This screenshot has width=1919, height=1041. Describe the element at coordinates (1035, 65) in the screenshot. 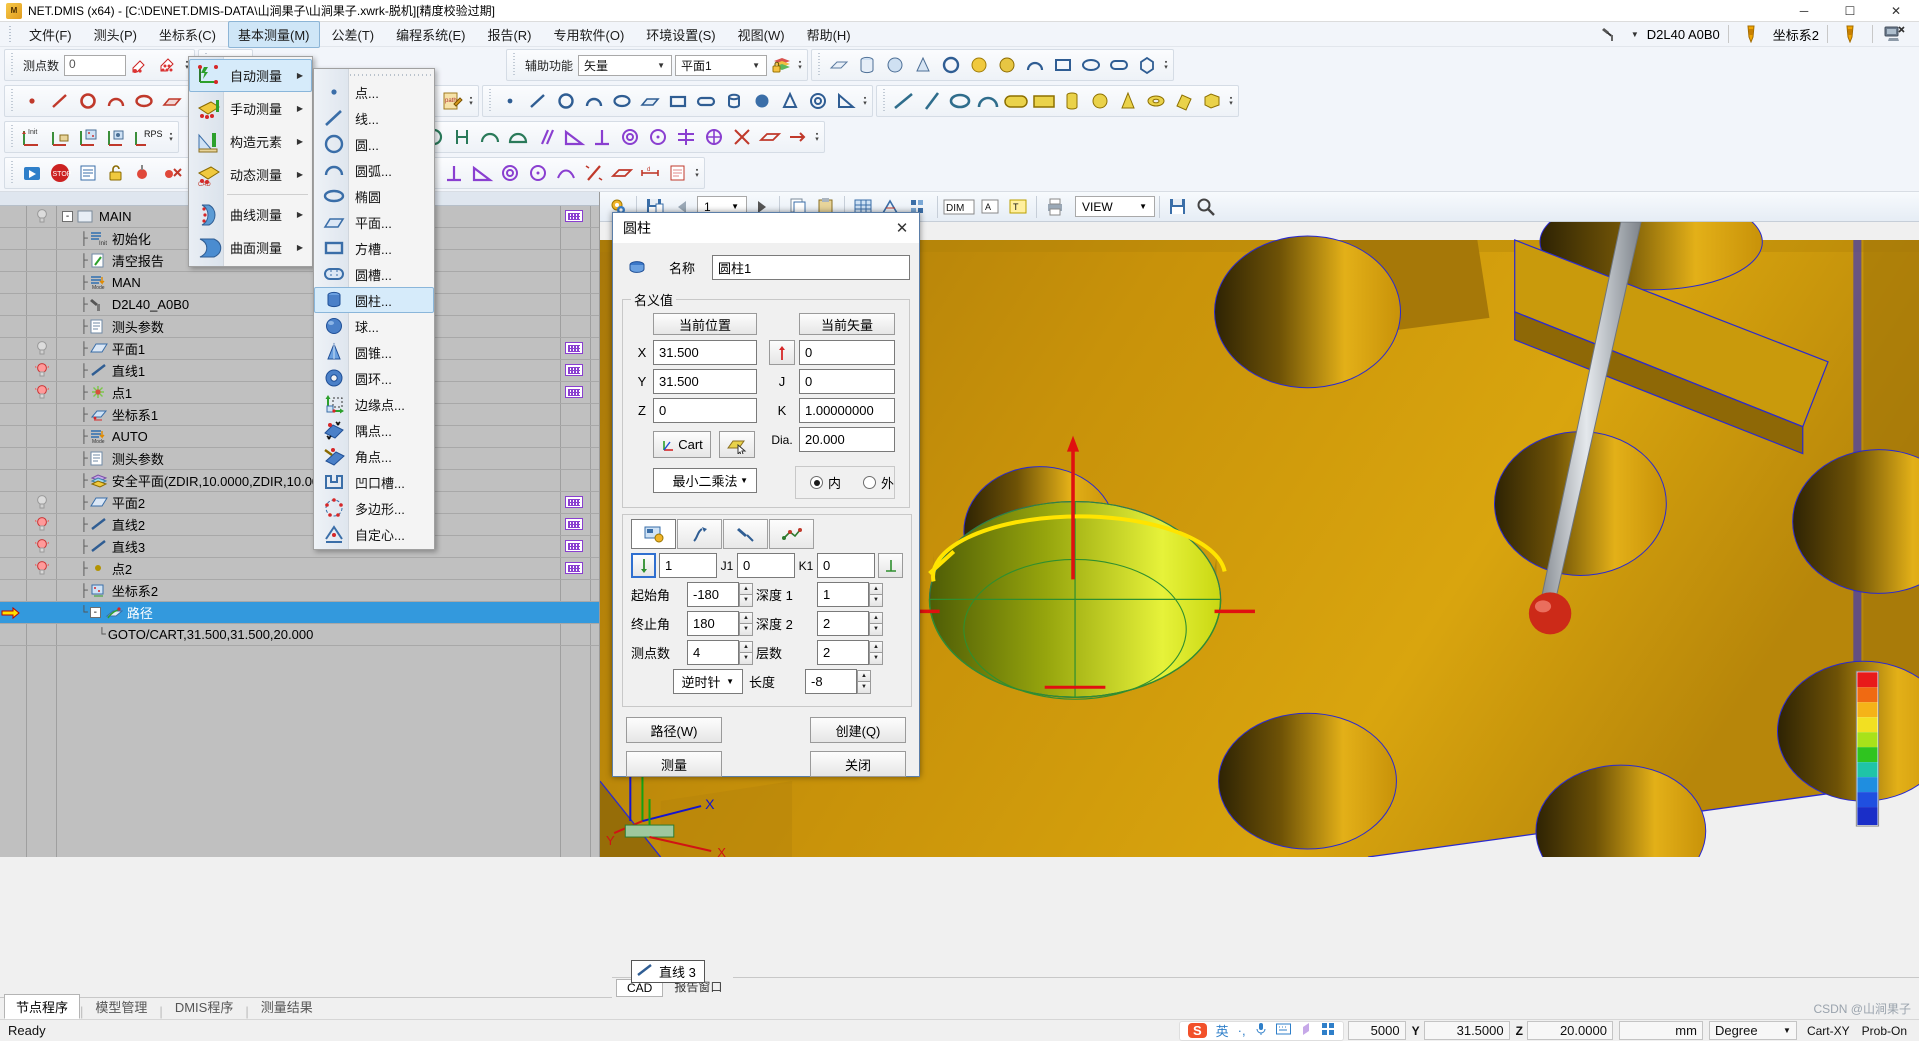

I see `arc-tool-icon` at that location.